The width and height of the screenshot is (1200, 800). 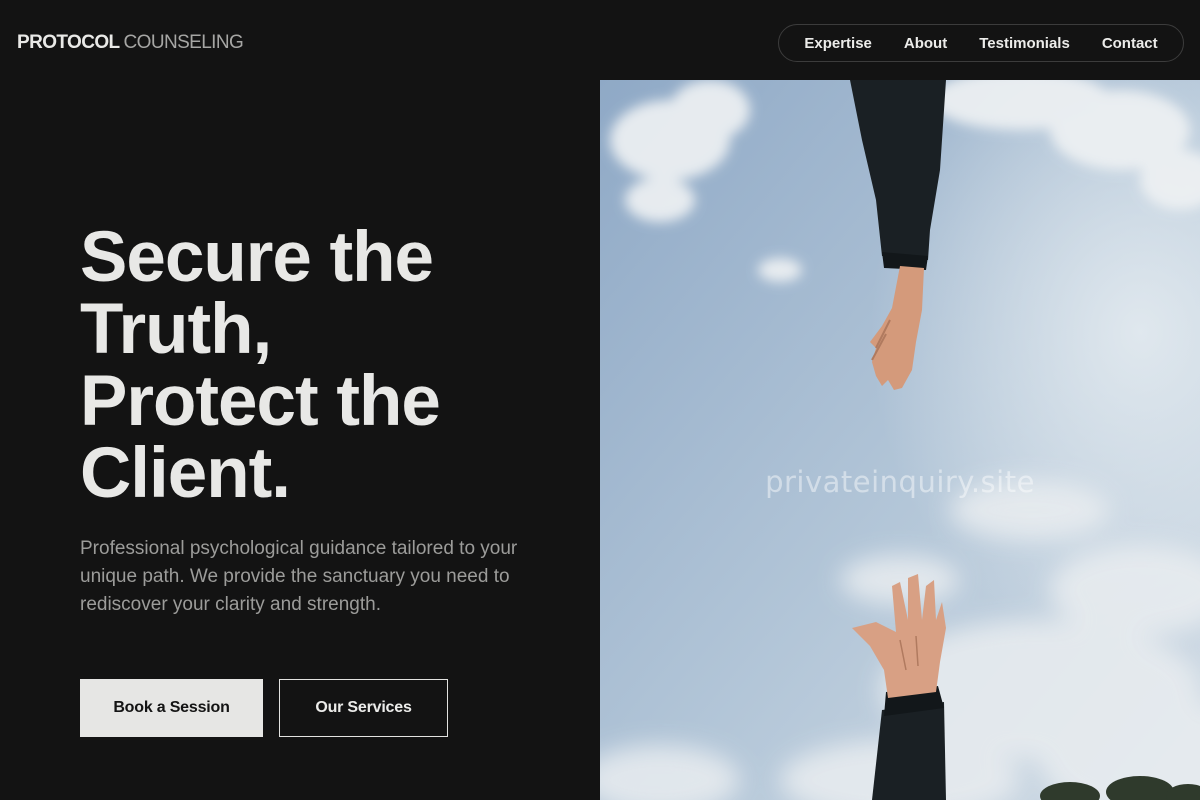 I want to click on brand-name-light: COUNSELING, so click(x=183, y=42).